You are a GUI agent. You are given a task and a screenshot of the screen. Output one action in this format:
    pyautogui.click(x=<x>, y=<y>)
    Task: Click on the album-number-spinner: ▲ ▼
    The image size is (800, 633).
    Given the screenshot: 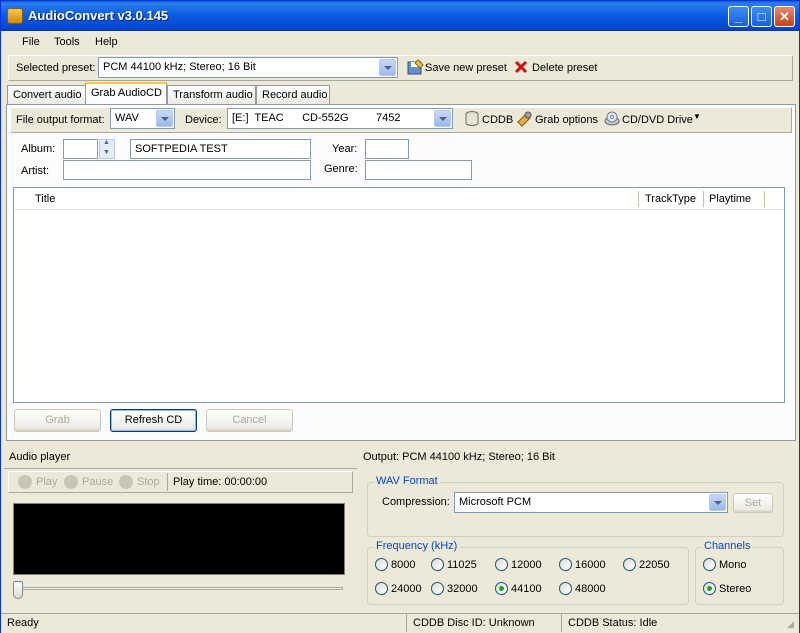 What is the action you would take?
    pyautogui.click(x=107, y=149)
    